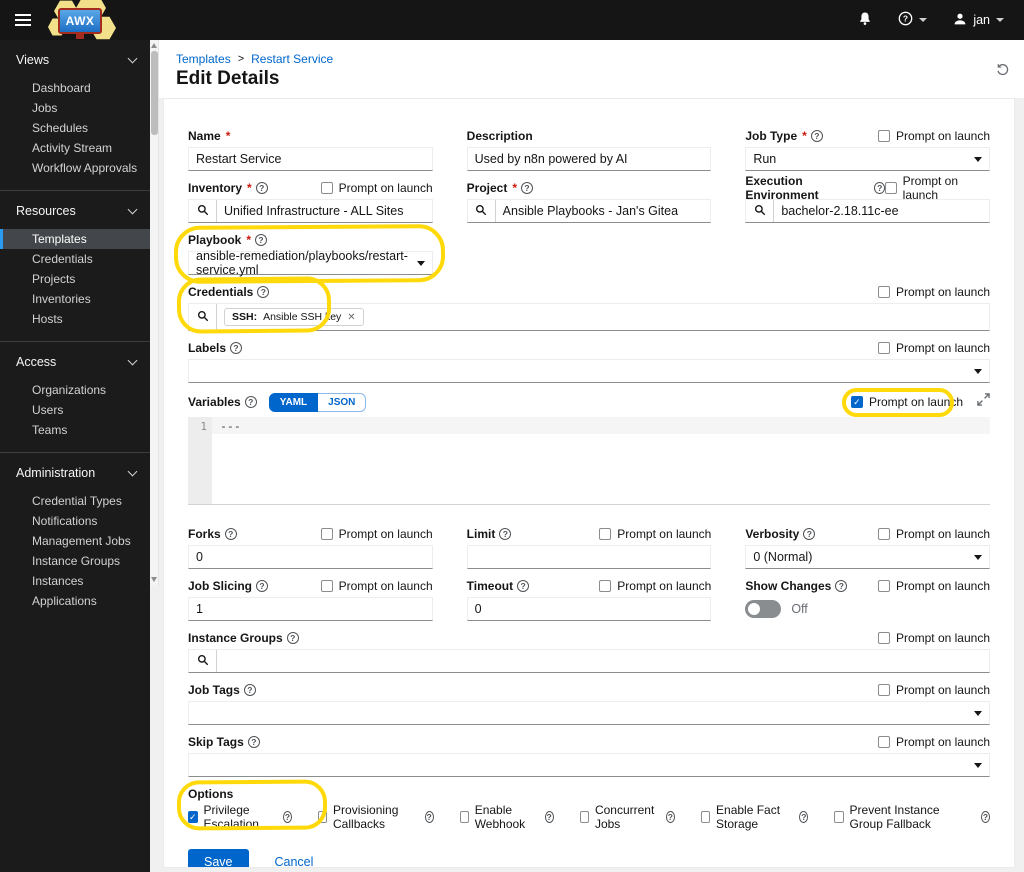 The width and height of the screenshot is (1024, 872). Describe the element at coordinates (933, 586) in the screenshot. I see `show-changes-prompt-checkbox: Prompt on launch` at that location.